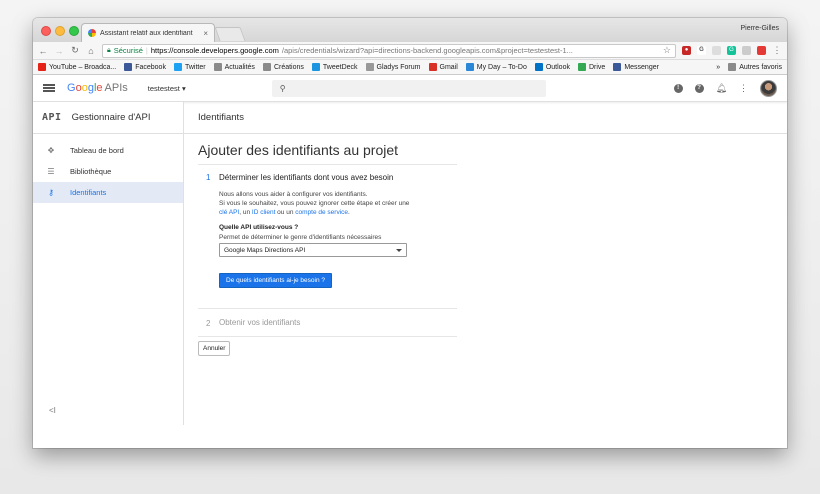 This screenshot has width=820, height=494. I want to click on bookmark-item: Messenger, so click(636, 67).